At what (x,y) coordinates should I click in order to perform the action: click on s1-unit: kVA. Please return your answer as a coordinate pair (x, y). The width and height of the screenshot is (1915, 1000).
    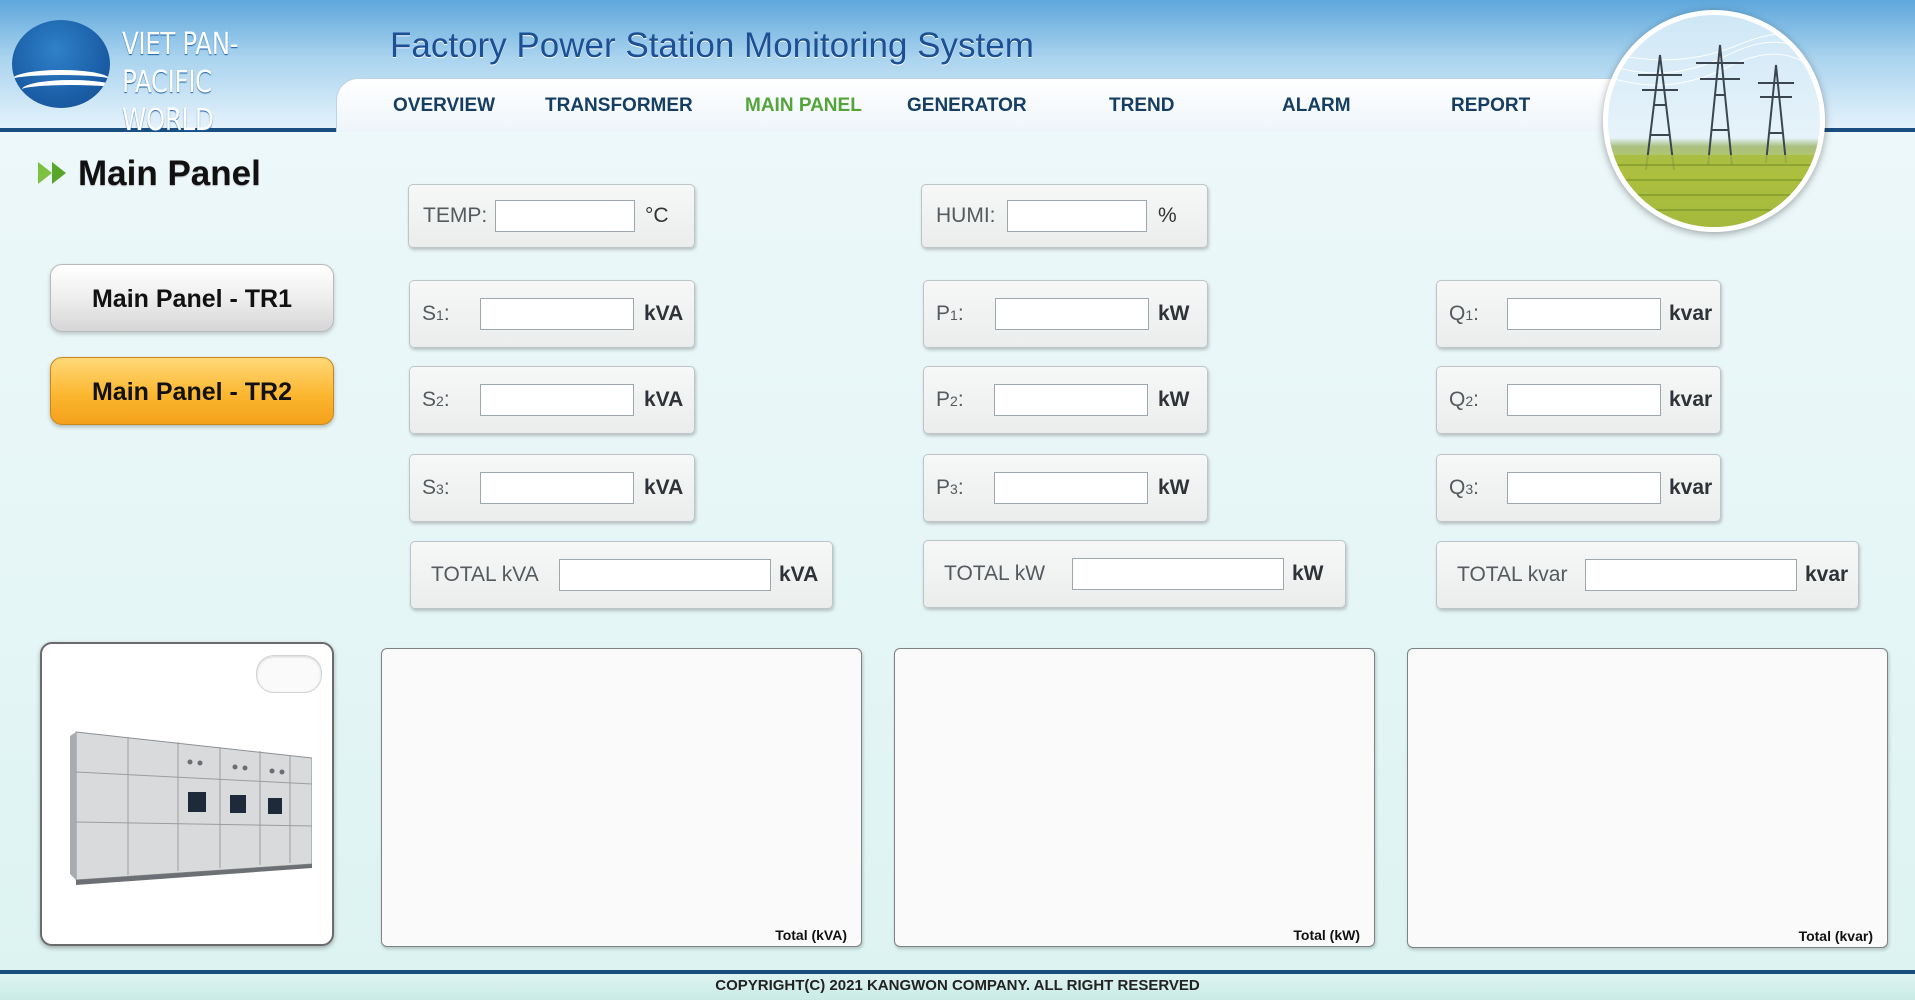
    Looking at the image, I should click on (664, 313).